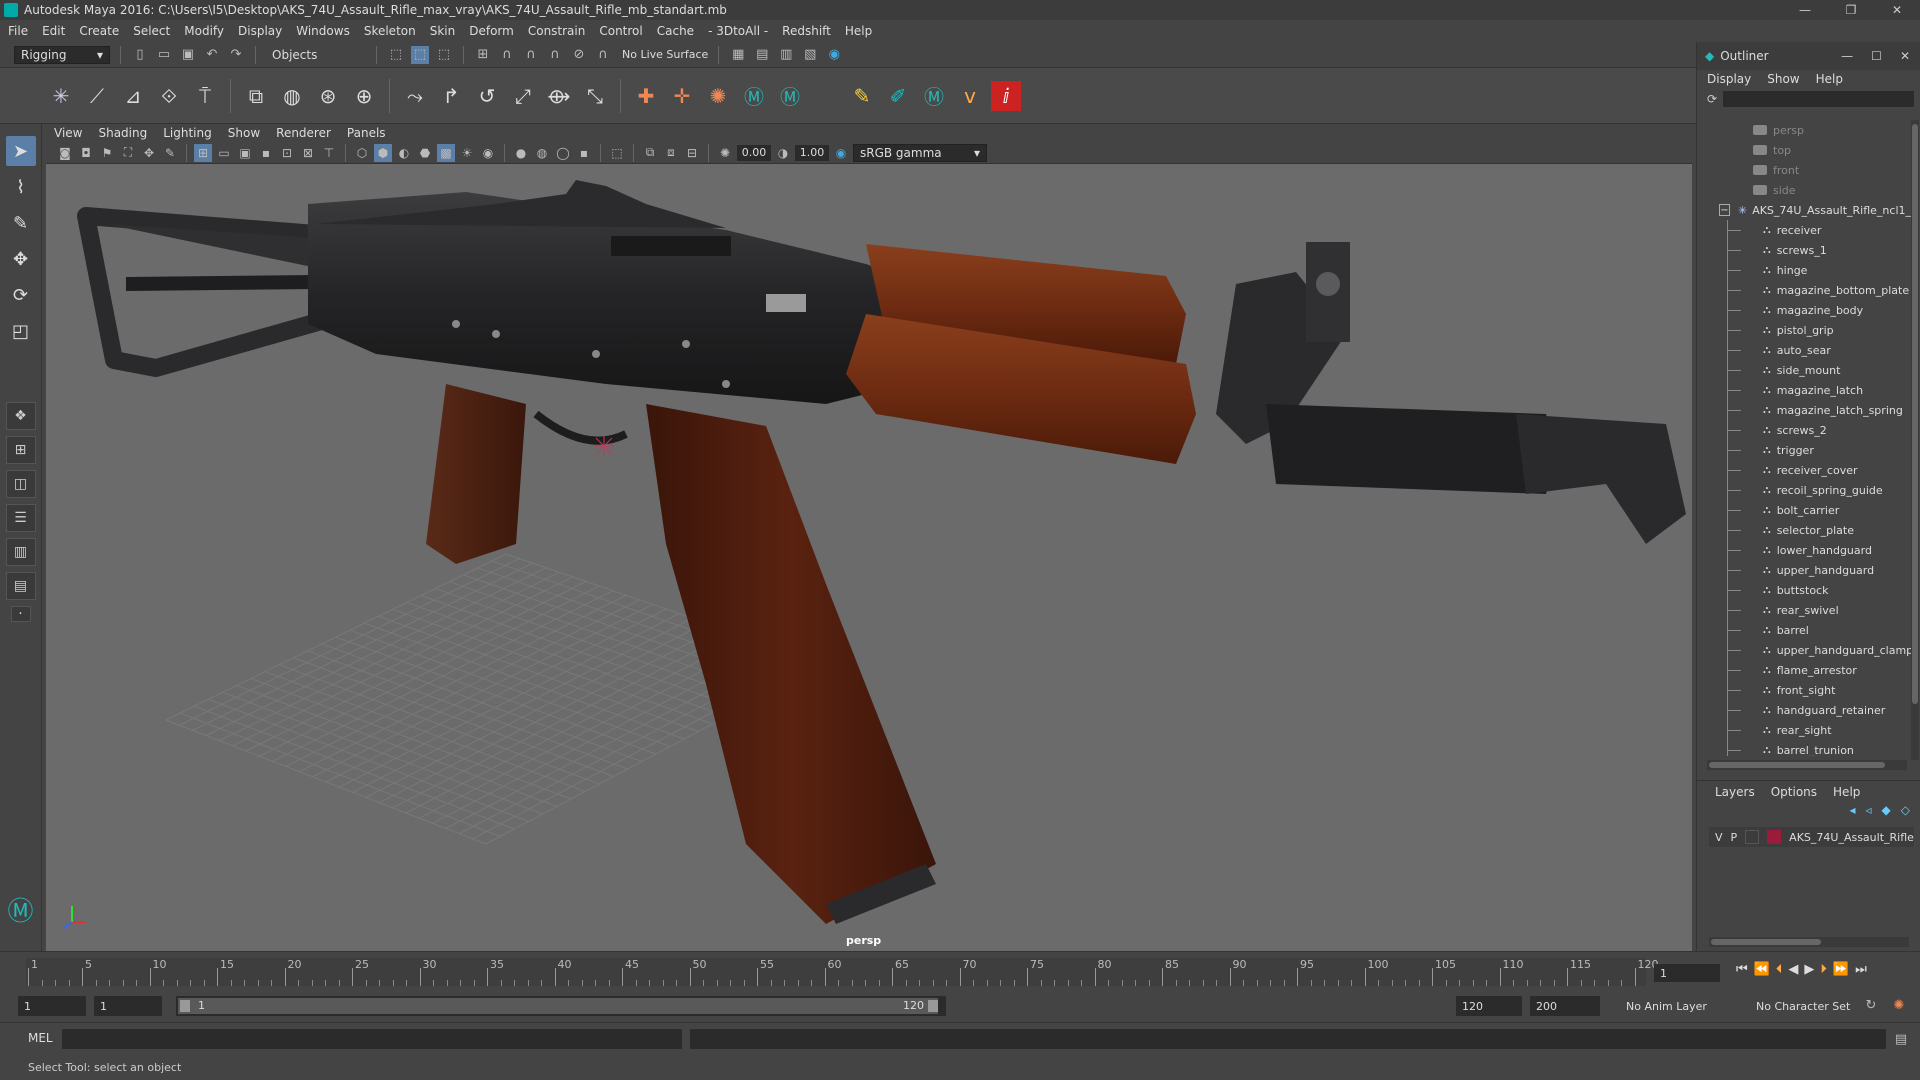  Describe the element at coordinates (1804, 550) in the screenshot. I see `outliner-item-lower_handguard: ⛬ lower_handguard` at that location.